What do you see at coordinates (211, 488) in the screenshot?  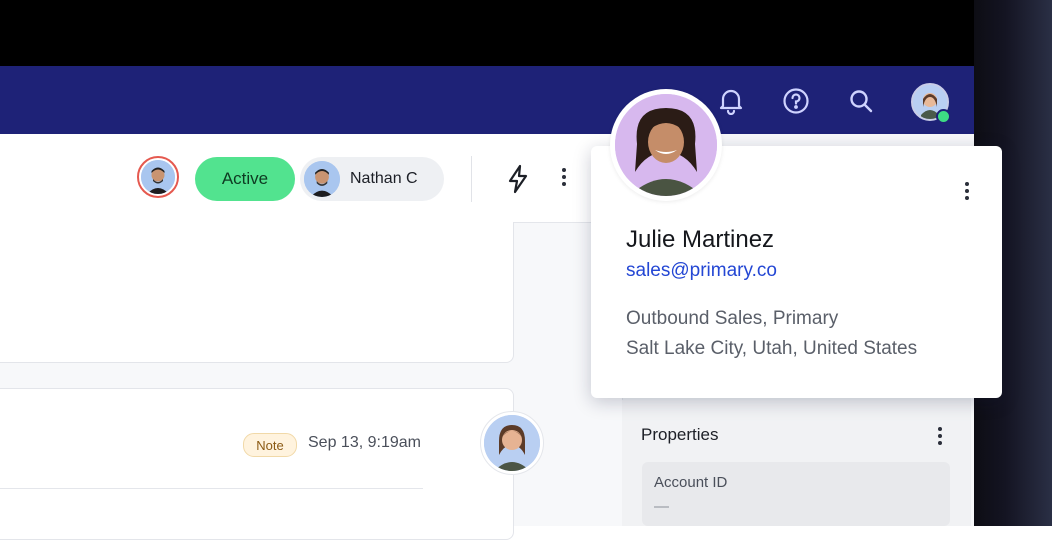 I see `note-divider` at bounding box center [211, 488].